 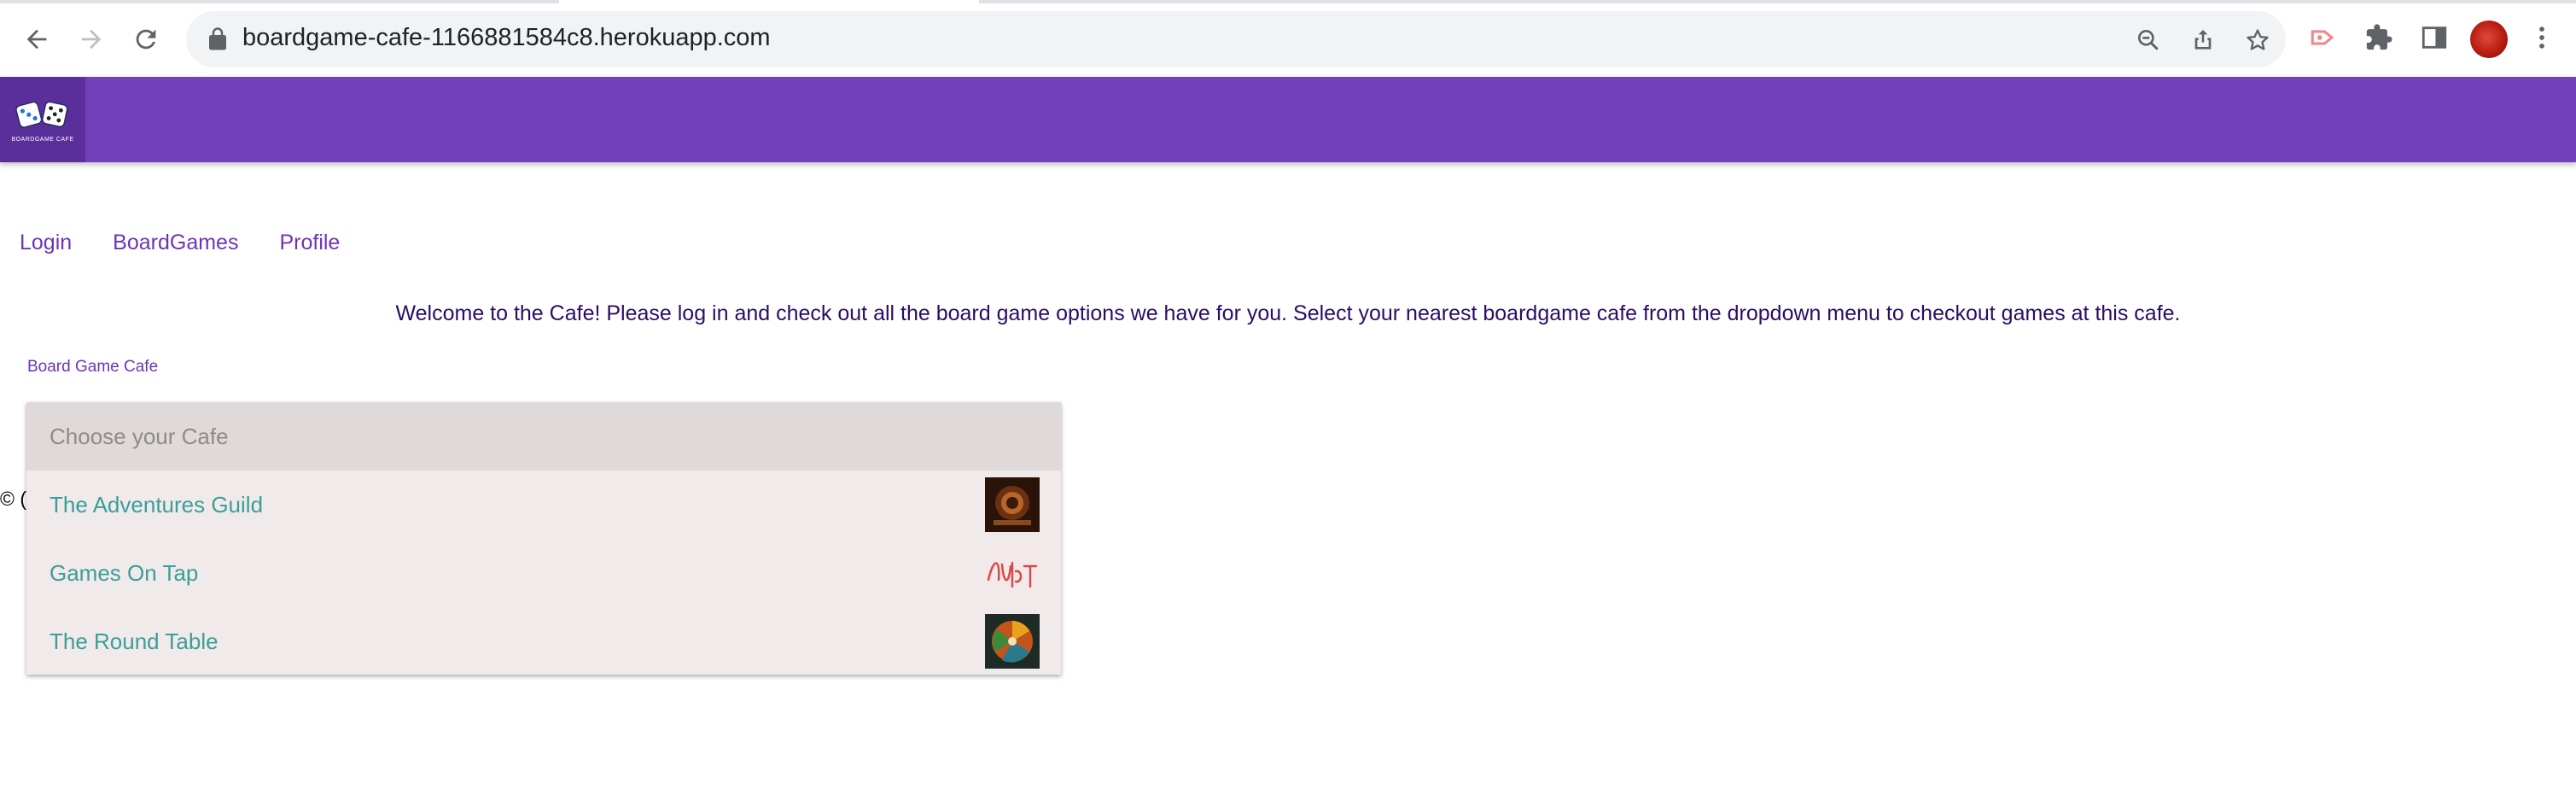 What do you see at coordinates (36, 39) in the screenshot?
I see `back-icon` at bounding box center [36, 39].